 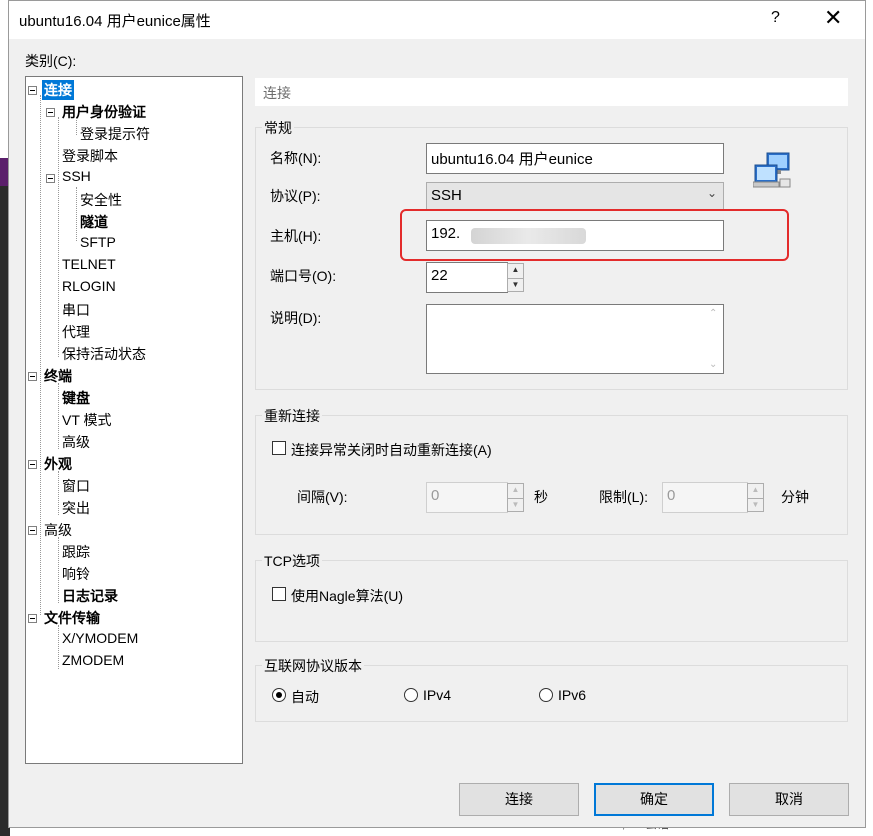 I want to click on cancel-button: 取消, so click(x=789, y=799).